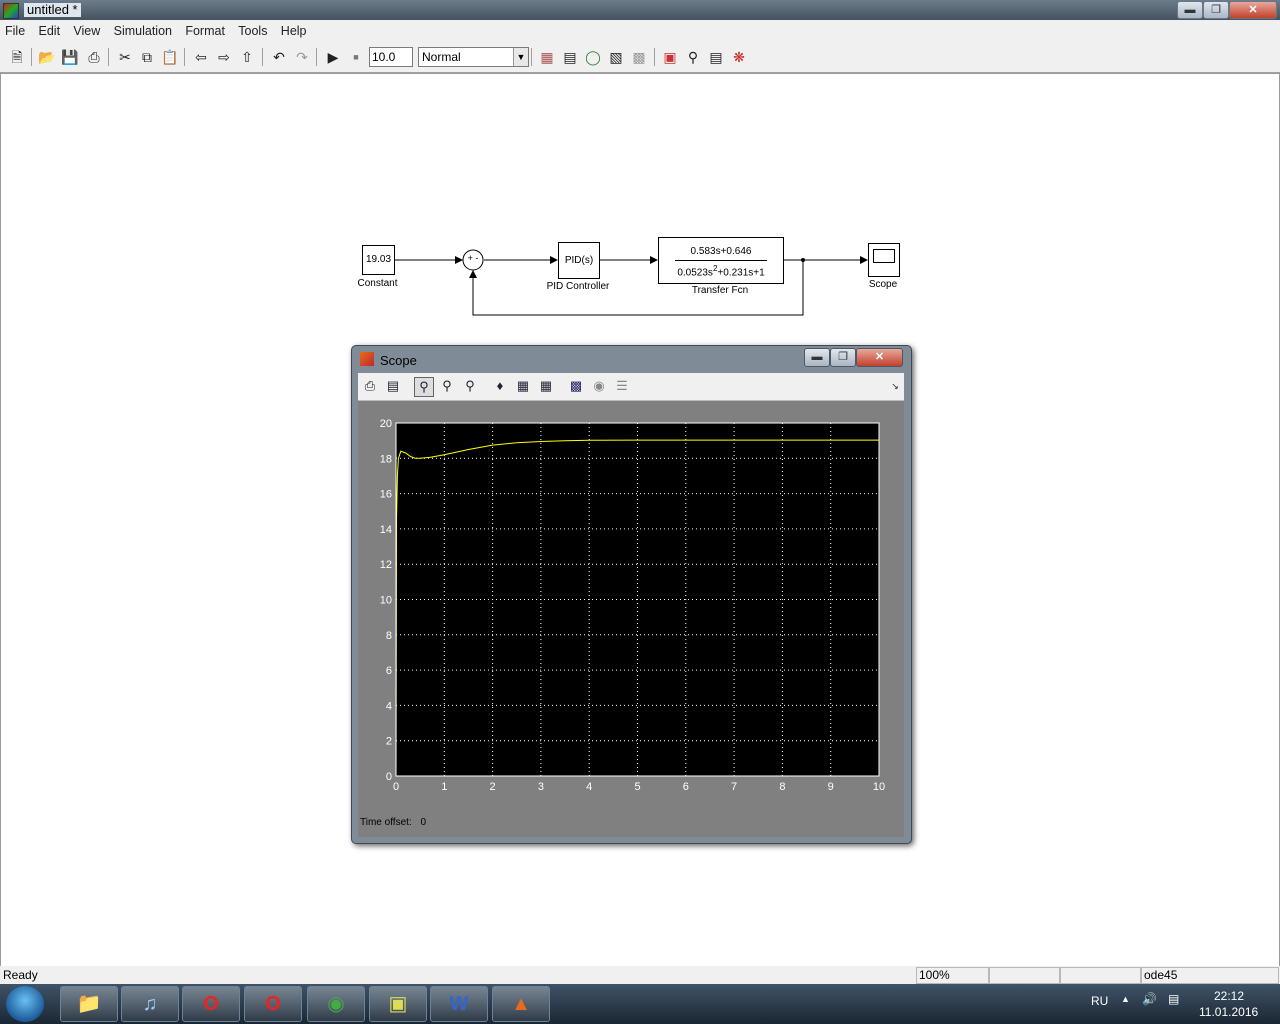 This screenshot has height=1024, width=1280. What do you see at coordinates (546, 386) in the screenshot?
I see `restore-axes-icon: ▦` at bounding box center [546, 386].